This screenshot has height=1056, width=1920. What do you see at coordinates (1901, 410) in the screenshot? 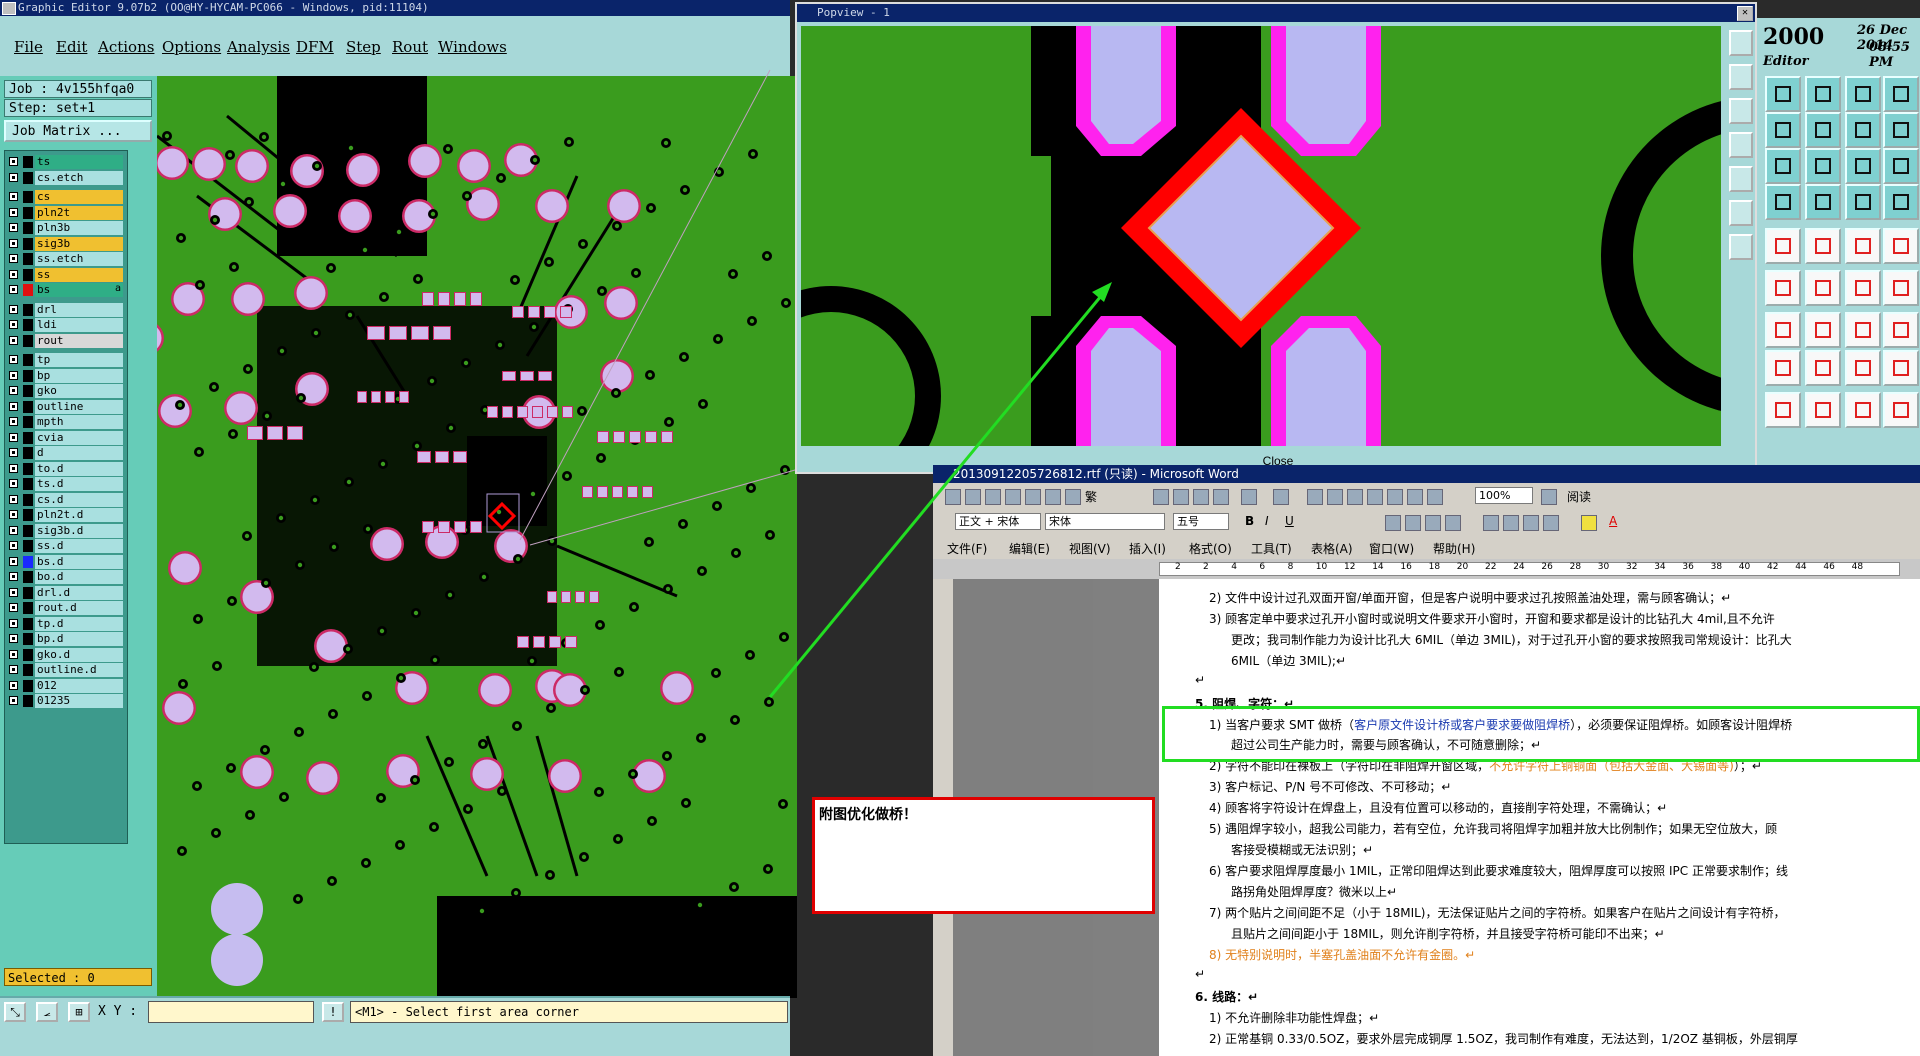
I see `triangle4-icon` at bounding box center [1901, 410].